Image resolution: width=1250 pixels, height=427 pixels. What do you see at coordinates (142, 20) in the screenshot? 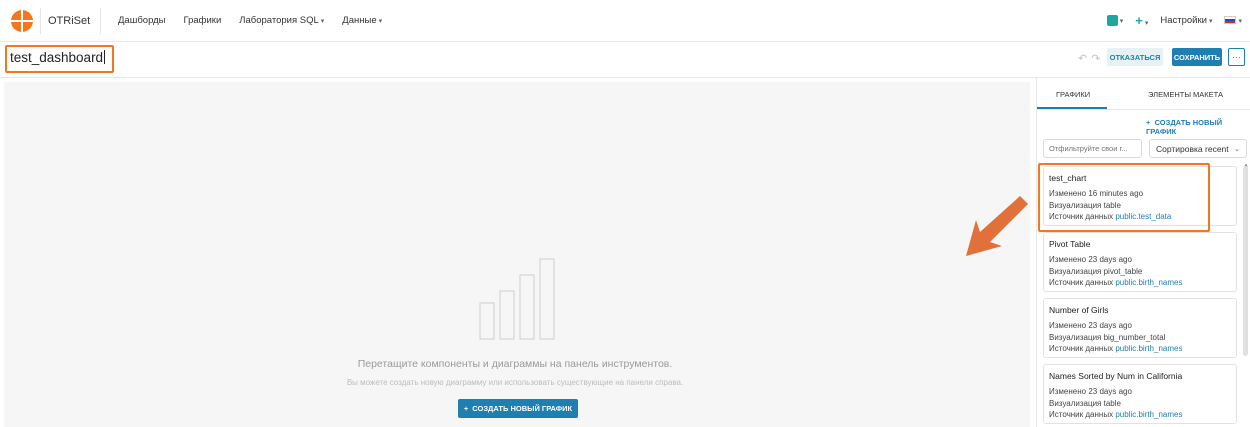
I see `menu-dashboards: Дашборды` at bounding box center [142, 20].